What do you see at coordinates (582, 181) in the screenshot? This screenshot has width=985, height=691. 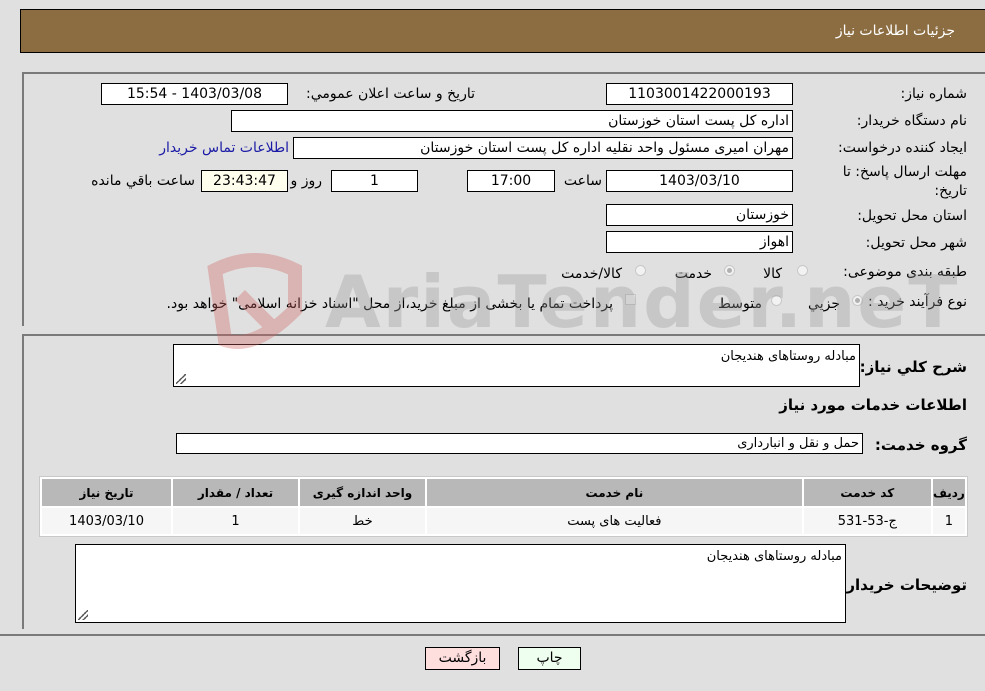 I see `deadline-time-label: ساعت` at bounding box center [582, 181].